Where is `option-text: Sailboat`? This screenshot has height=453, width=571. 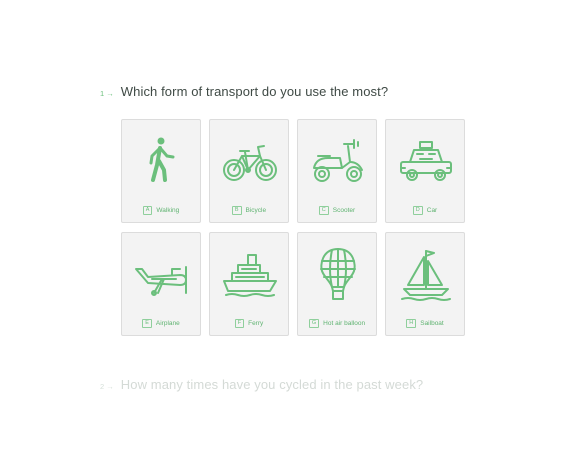
option-text: Sailboat is located at coordinates (432, 323).